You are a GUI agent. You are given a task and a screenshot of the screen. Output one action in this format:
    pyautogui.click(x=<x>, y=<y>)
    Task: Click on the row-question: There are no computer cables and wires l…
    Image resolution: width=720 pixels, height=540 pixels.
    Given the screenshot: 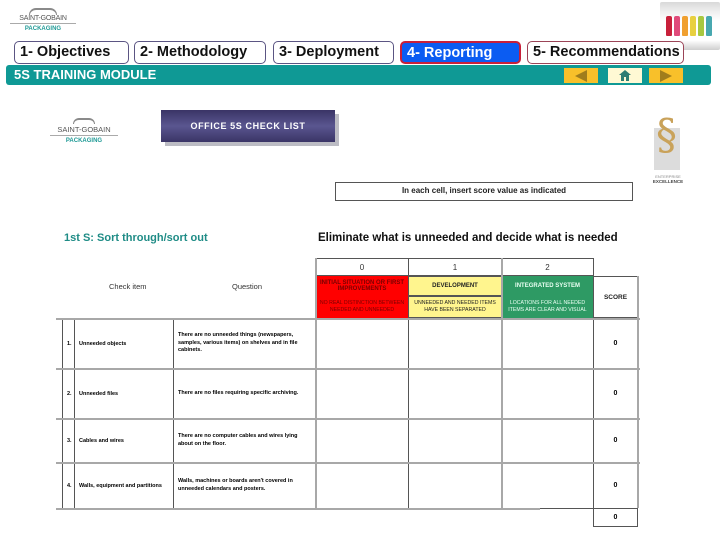 What is the action you would take?
    pyautogui.click(x=244, y=440)
    